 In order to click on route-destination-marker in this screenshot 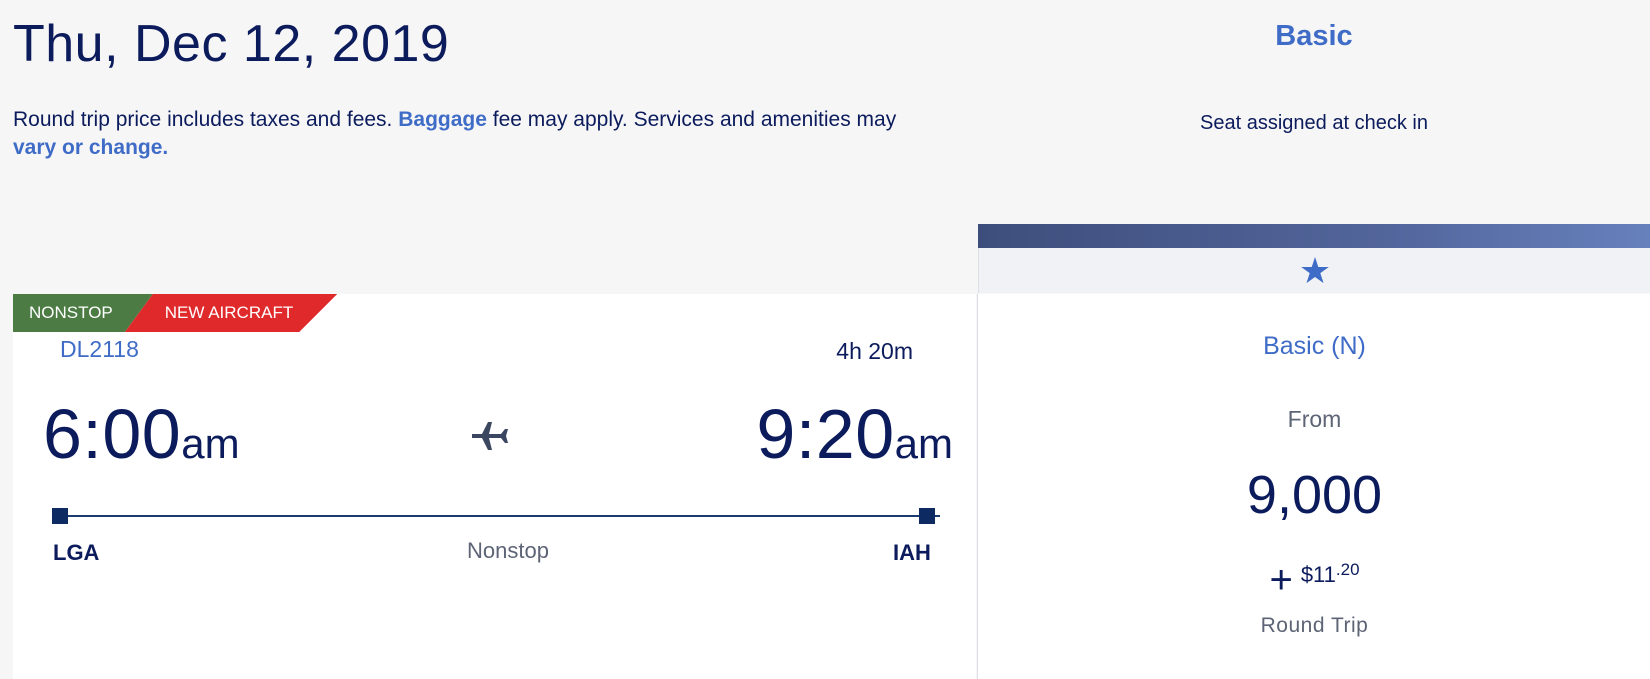, I will do `click(927, 516)`.